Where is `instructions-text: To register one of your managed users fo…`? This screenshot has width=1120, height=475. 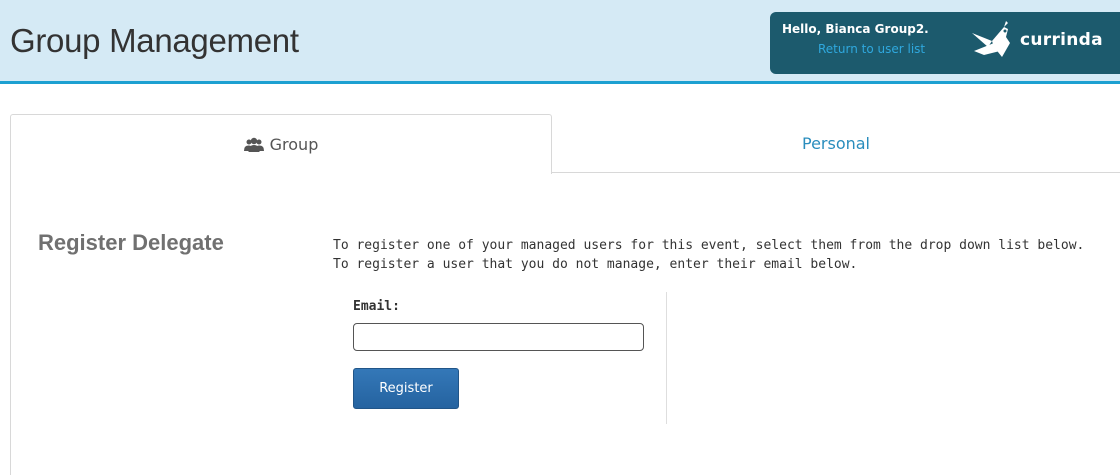
instructions-text: To register one of your managed users fo… is located at coordinates (709, 255).